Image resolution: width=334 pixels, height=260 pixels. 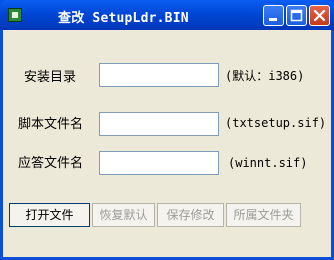 I want to click on close-icon, so click(x=319, y=15).